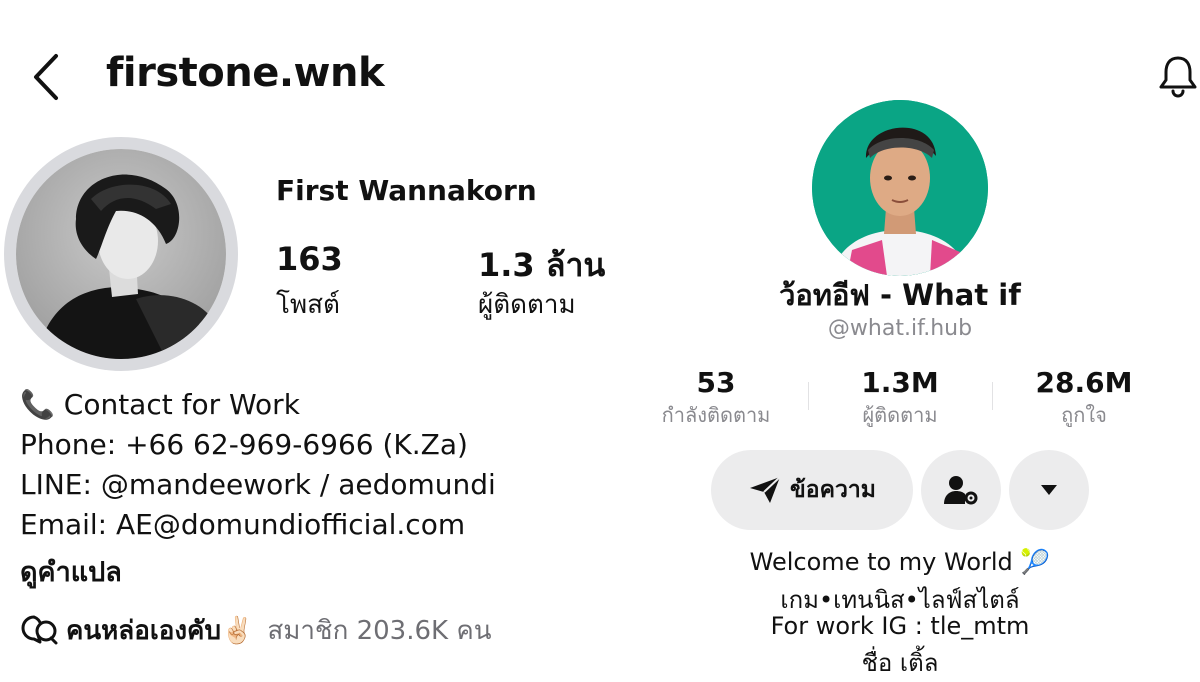 The image size is (1200, 682). Describe the element at coordinates (71, 571) in the screenshot. I see `see-translation-link: ดูคำแปล` at that location.